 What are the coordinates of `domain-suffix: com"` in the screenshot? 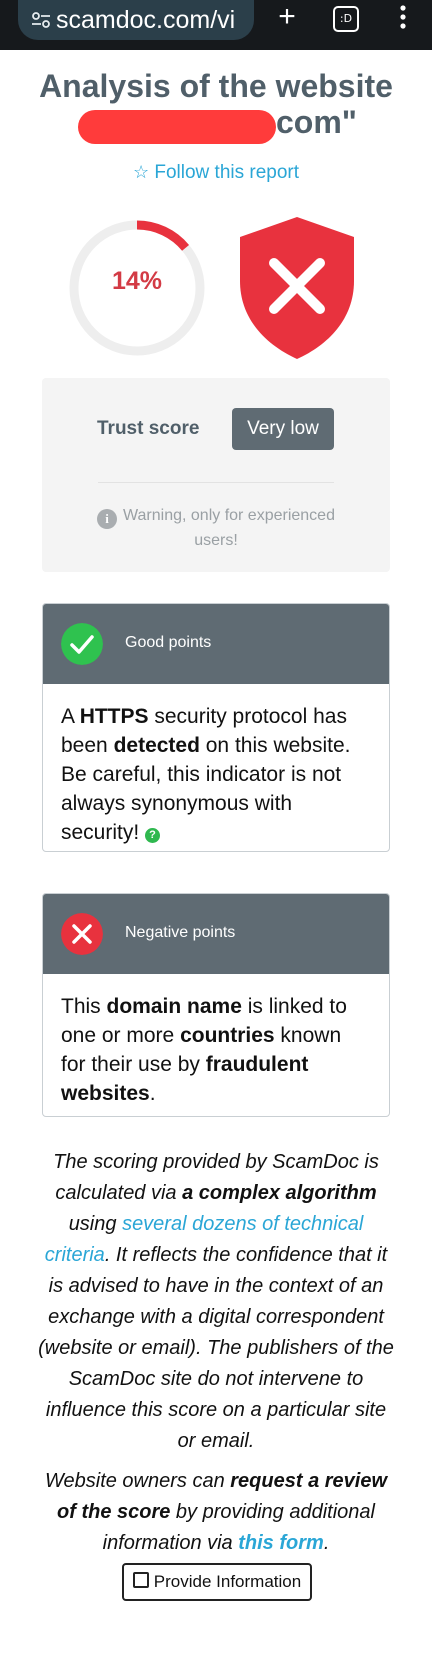 It's located at (316, 122).